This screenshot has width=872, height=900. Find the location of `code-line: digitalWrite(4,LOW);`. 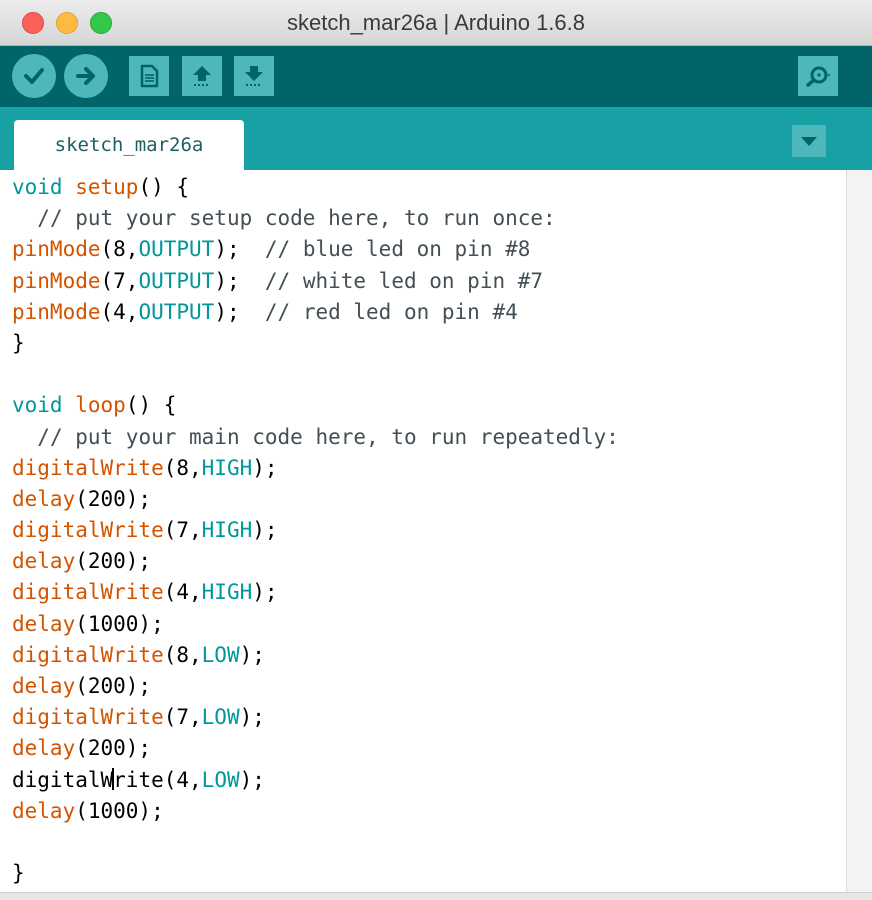

code-line: digitalWrite(4,LOW); is located at coordinates (315, 780).